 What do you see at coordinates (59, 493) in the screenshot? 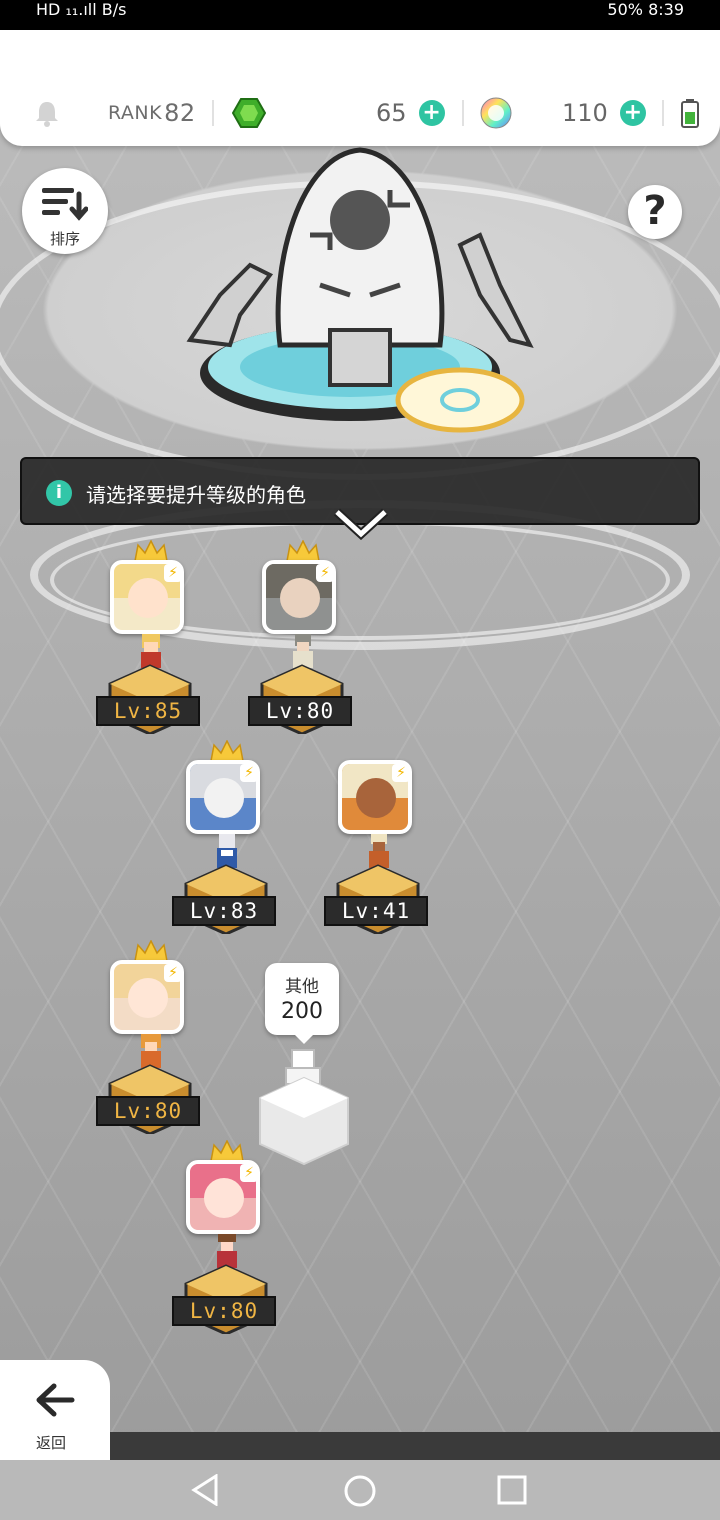
I see `info-icon: i` at bounding box center [59, 493].